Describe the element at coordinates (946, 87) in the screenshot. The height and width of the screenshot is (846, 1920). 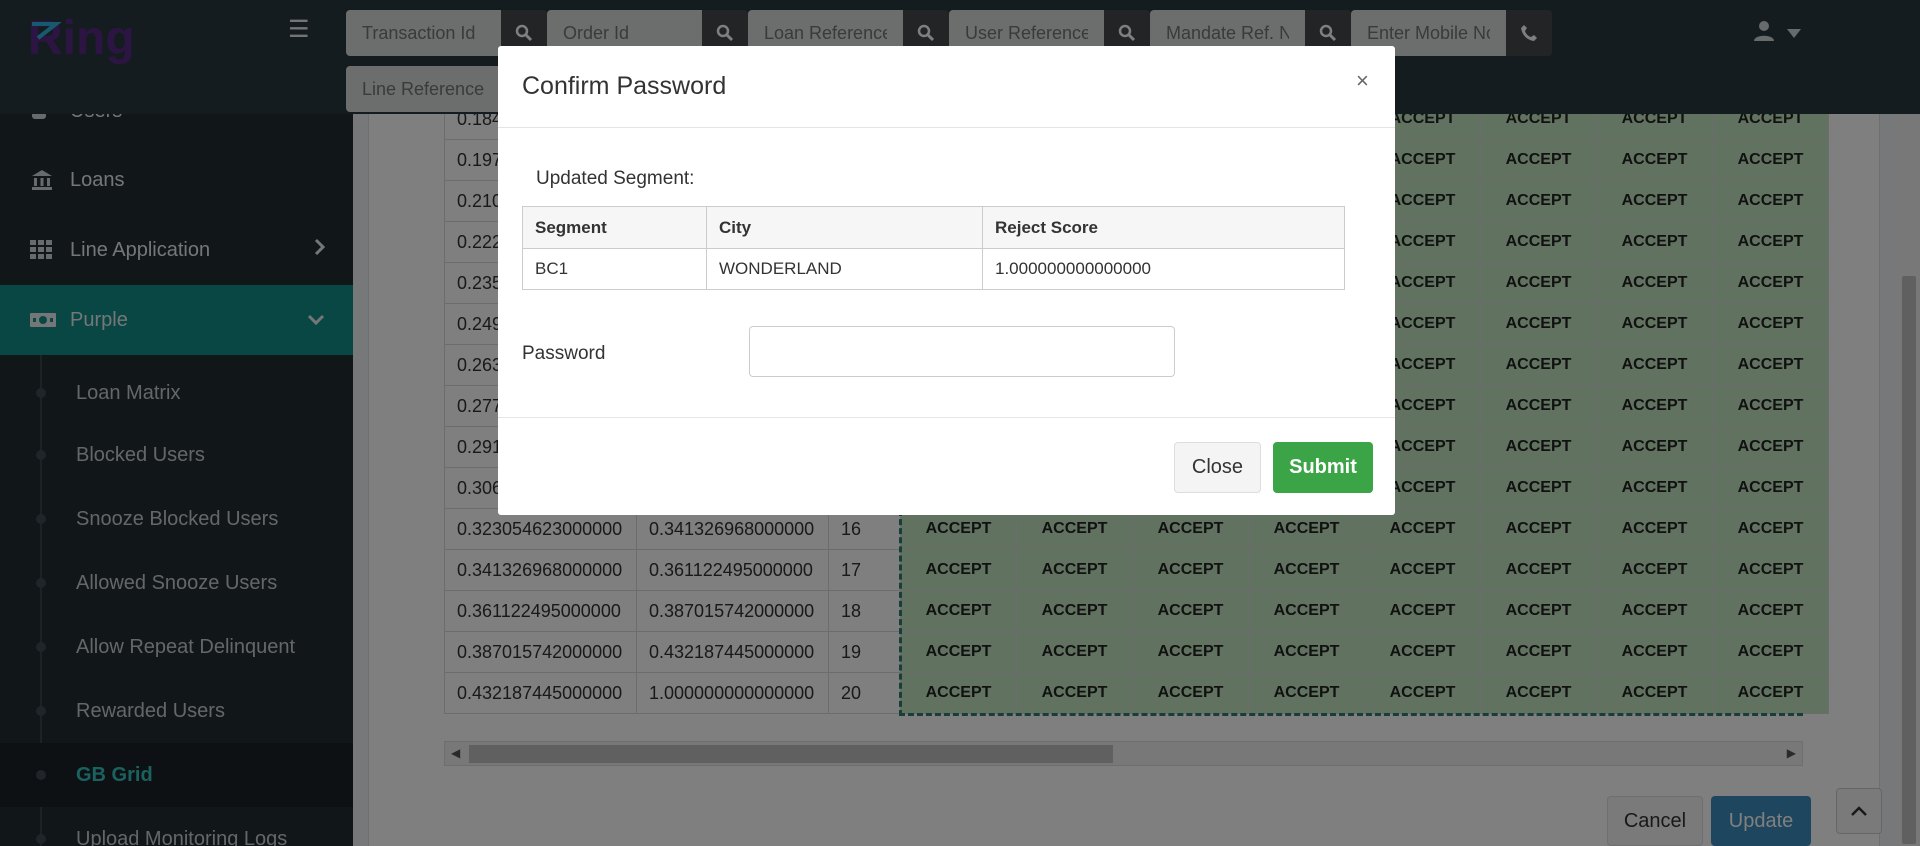
I see `modal-header: Confirm Password ×` at that location.